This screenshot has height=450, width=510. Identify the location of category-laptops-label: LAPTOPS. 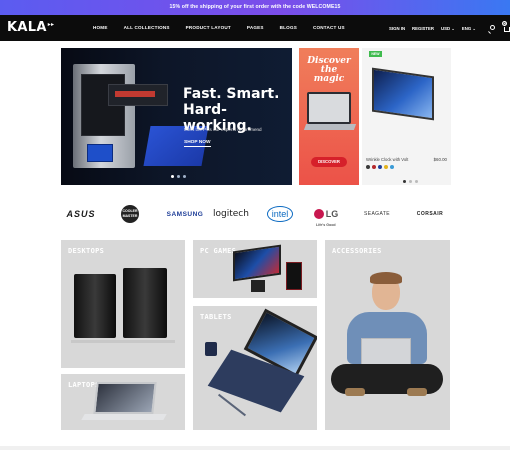
(84, 385).